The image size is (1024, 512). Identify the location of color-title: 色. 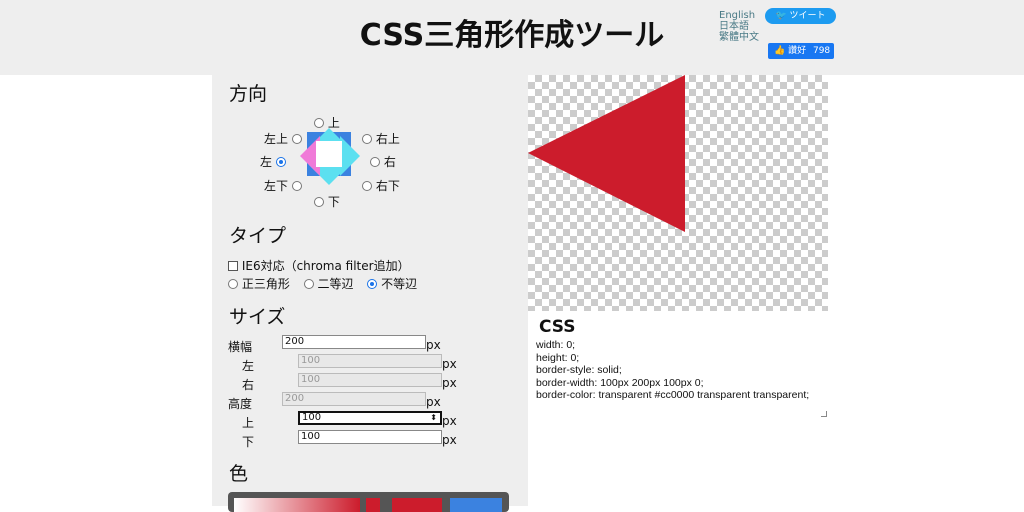
(239, 474).